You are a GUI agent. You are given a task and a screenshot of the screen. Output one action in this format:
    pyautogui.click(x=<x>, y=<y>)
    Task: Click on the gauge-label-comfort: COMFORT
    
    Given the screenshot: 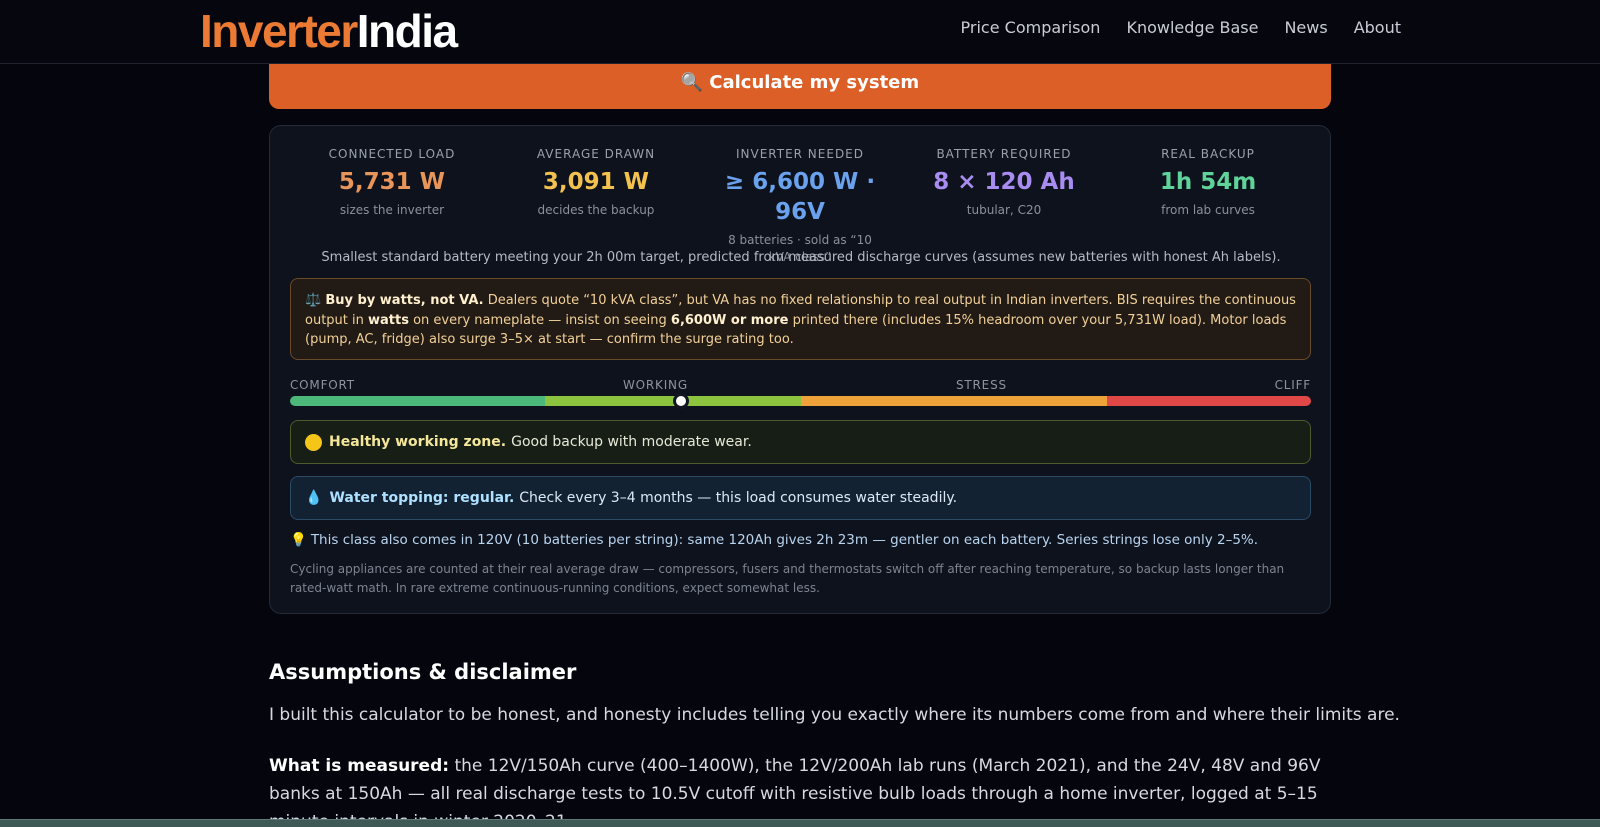 What is the action you would take?
    pyautogui.click(x=322, y=385)
    